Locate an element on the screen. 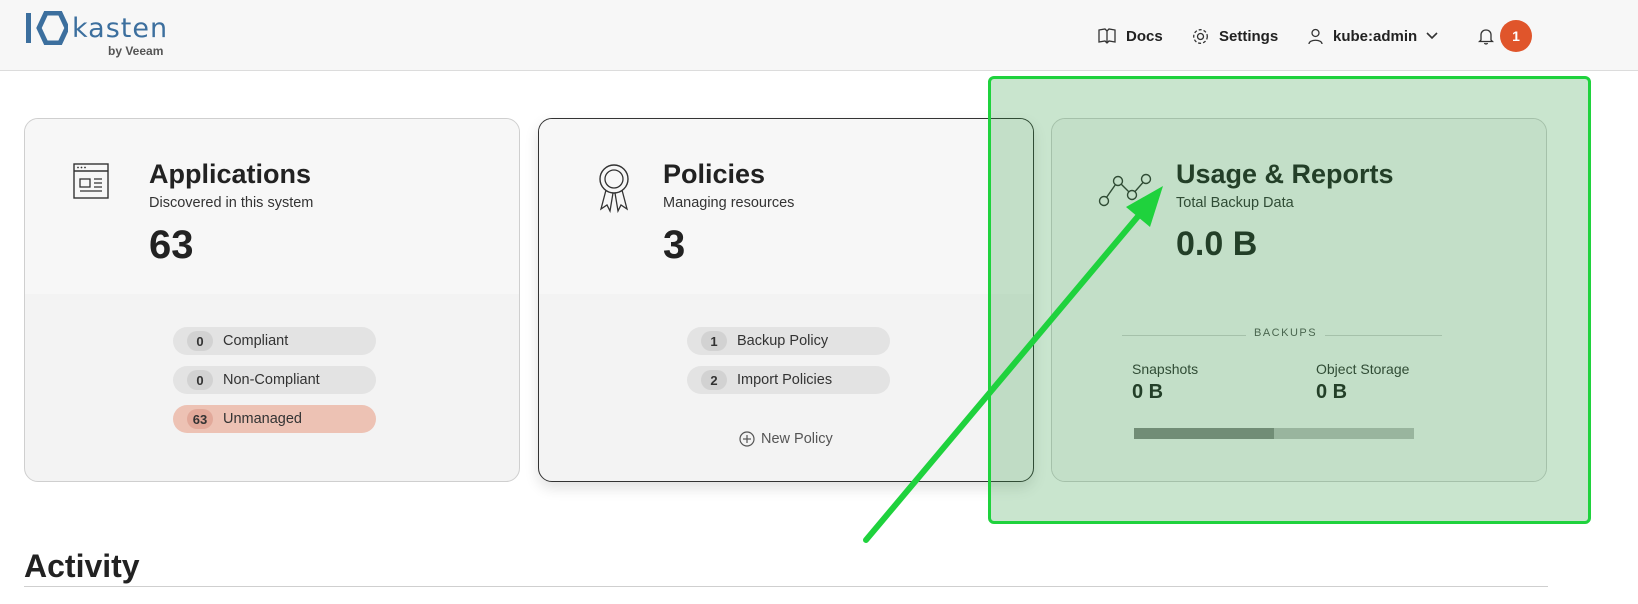  compliant-pill: 0 Compliant is located at coordinates (274, 341).